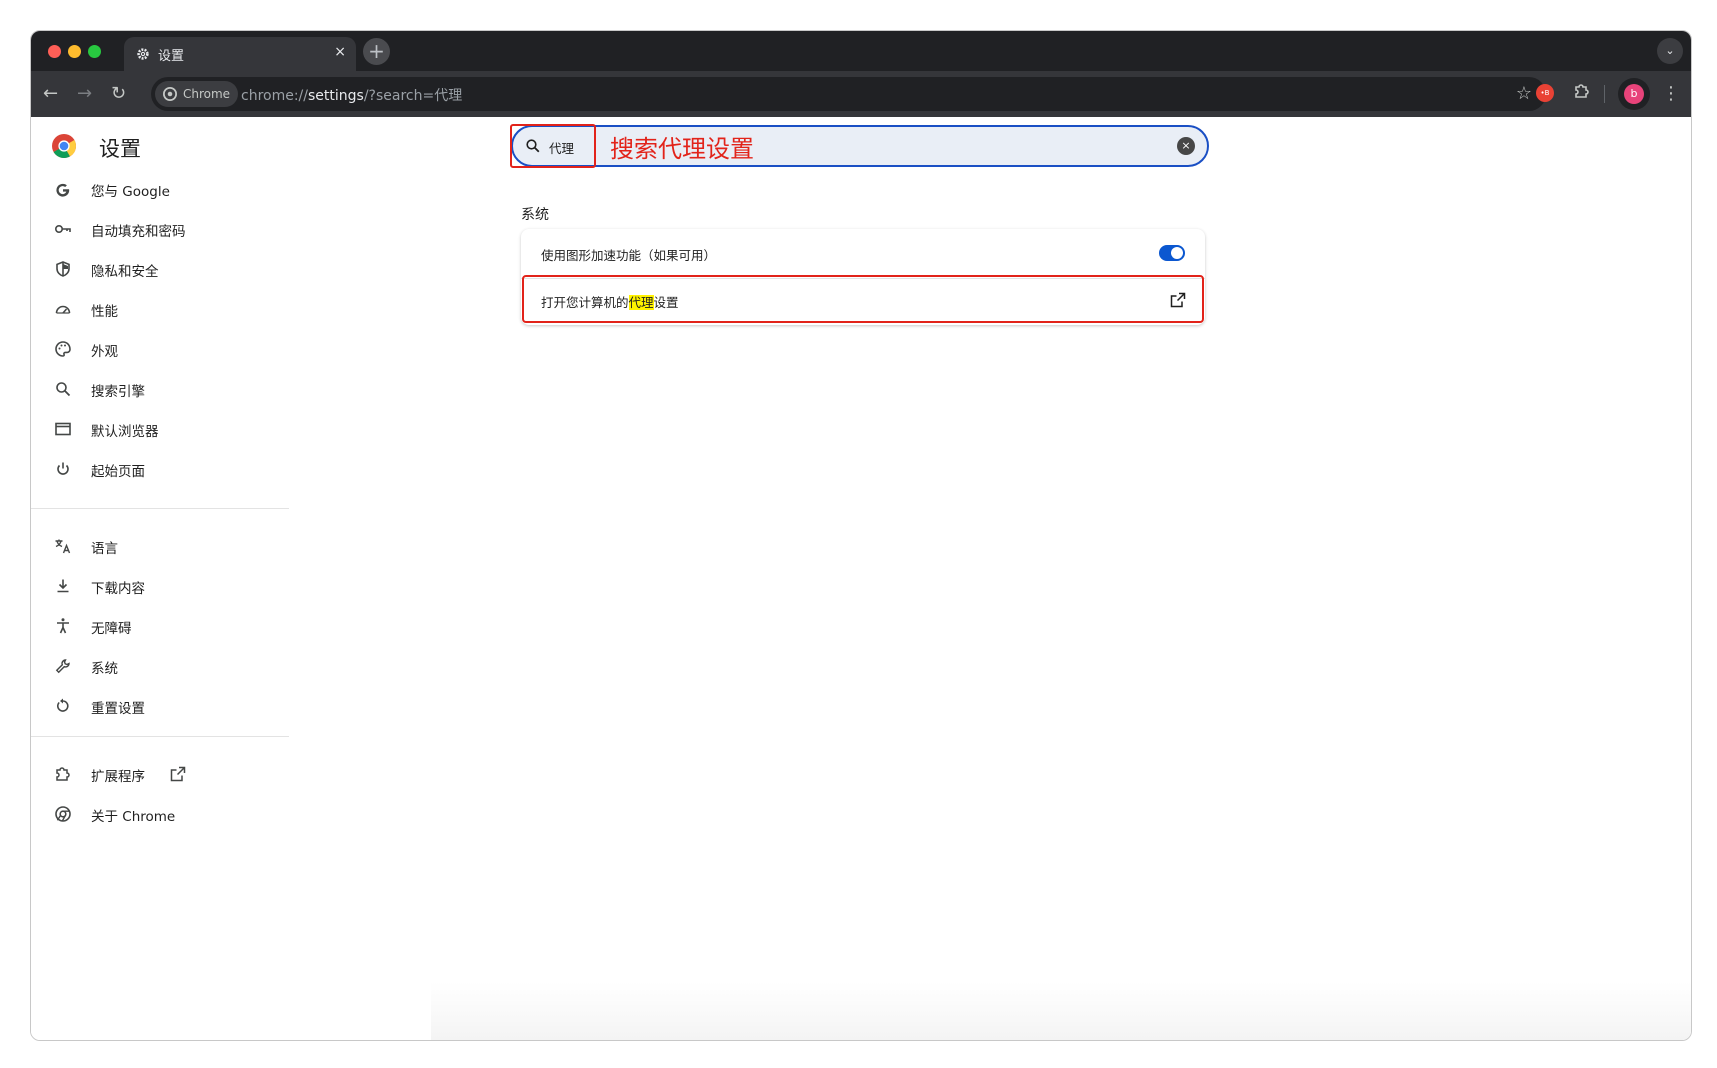 The width and height of the screenshot is (1717, 1068). Describe the element at coordinates (63, 774) in the screenshot. I see `puzzle-icon` at that location.